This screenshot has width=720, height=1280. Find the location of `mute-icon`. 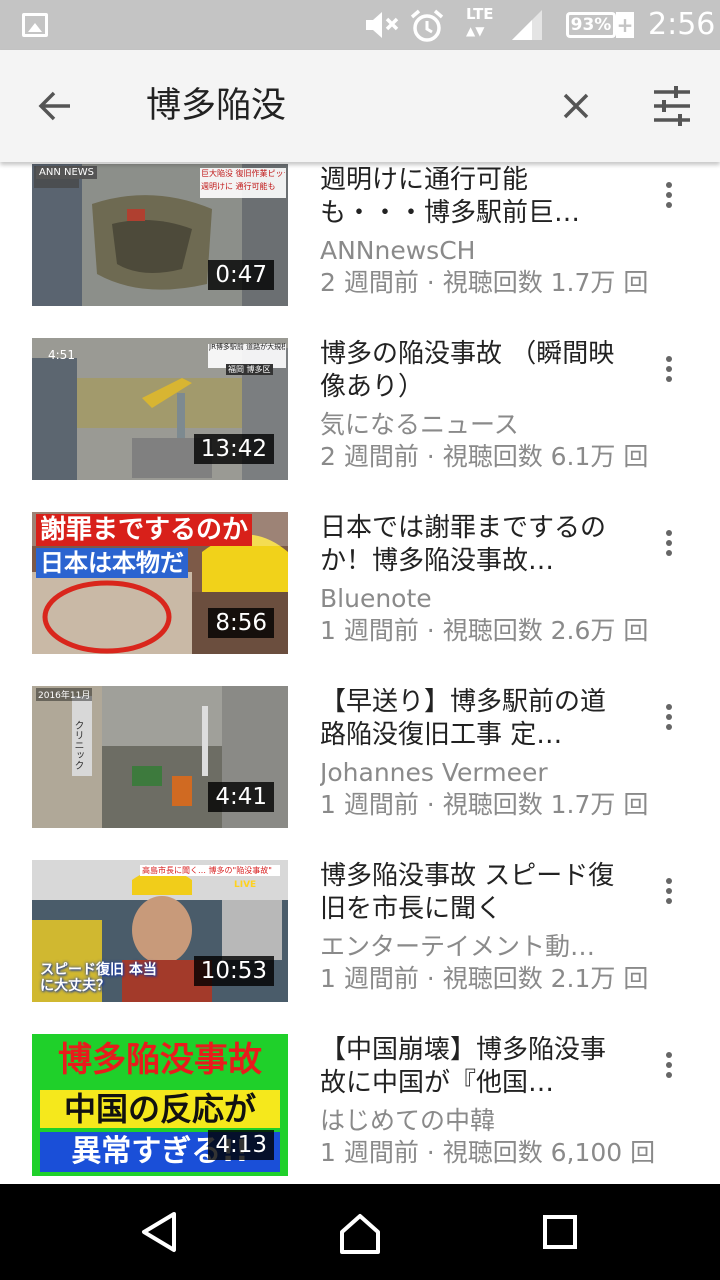

mute-icon is located at coordinates (382, 25).